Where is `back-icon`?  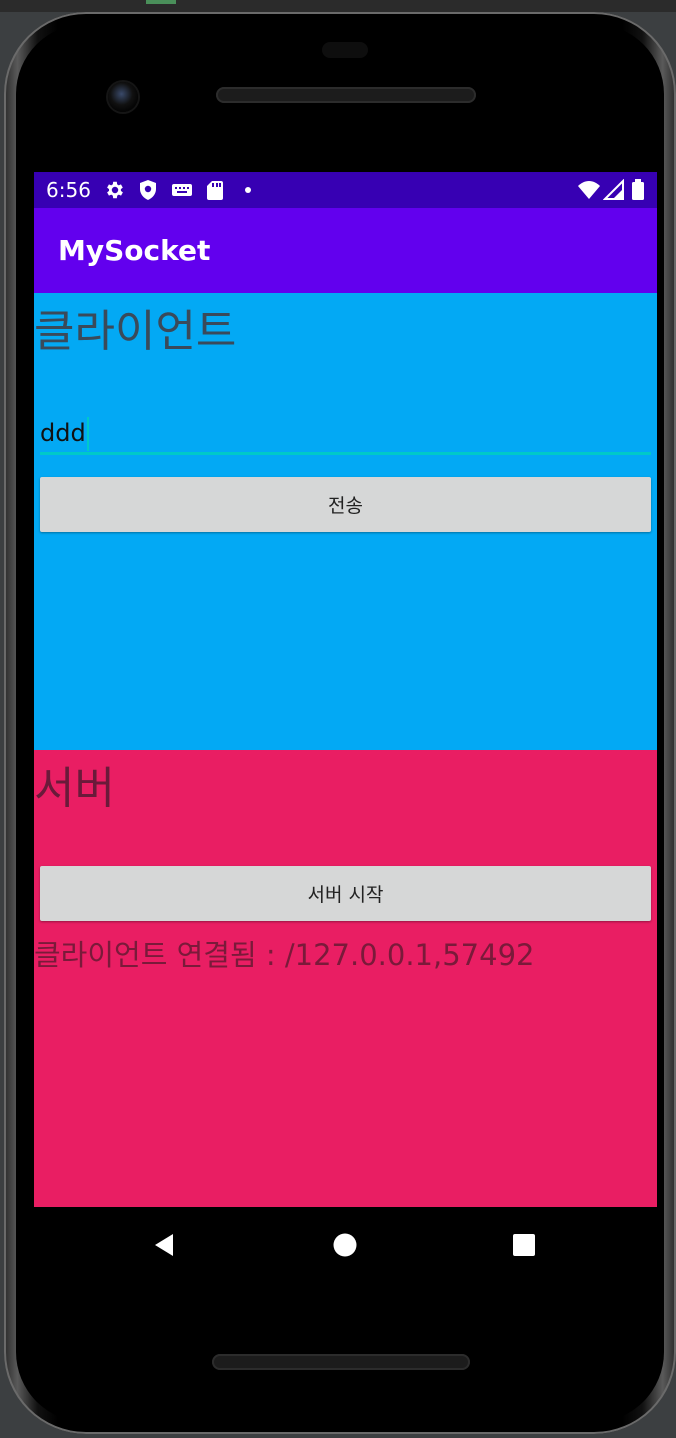 back-icon is located at coordinates (164, 1245).